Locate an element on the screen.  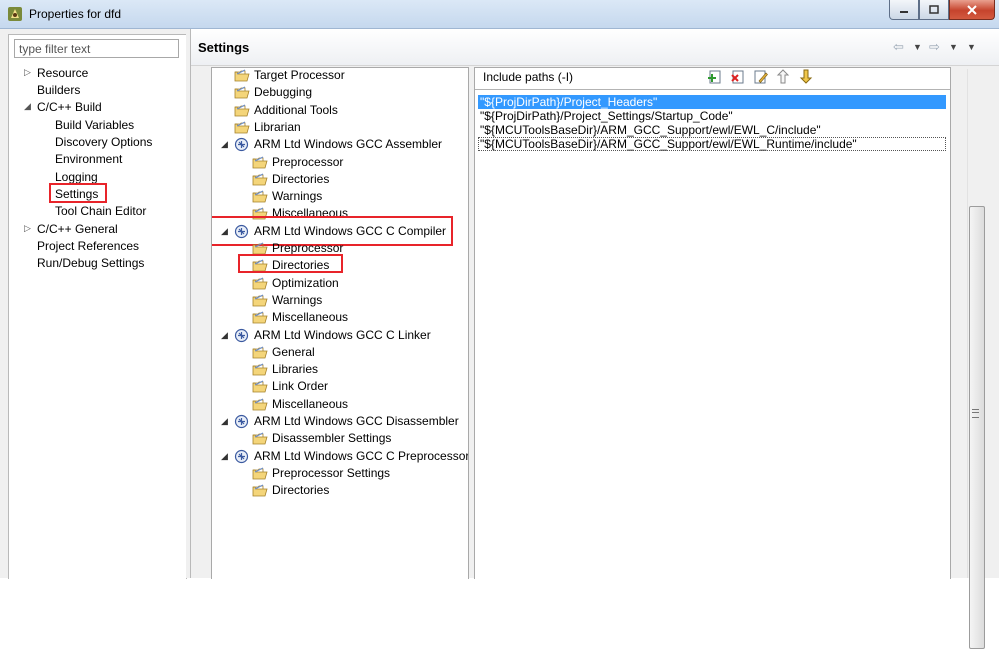
add-icon is located at coordinates (715, 77).